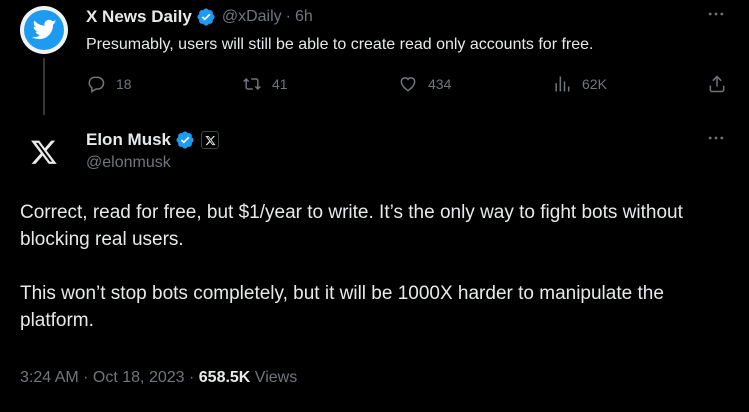 Image resolution: width=749 pixels, height=412 pixels. I want to click on like-count: 434, so click(440, 84).